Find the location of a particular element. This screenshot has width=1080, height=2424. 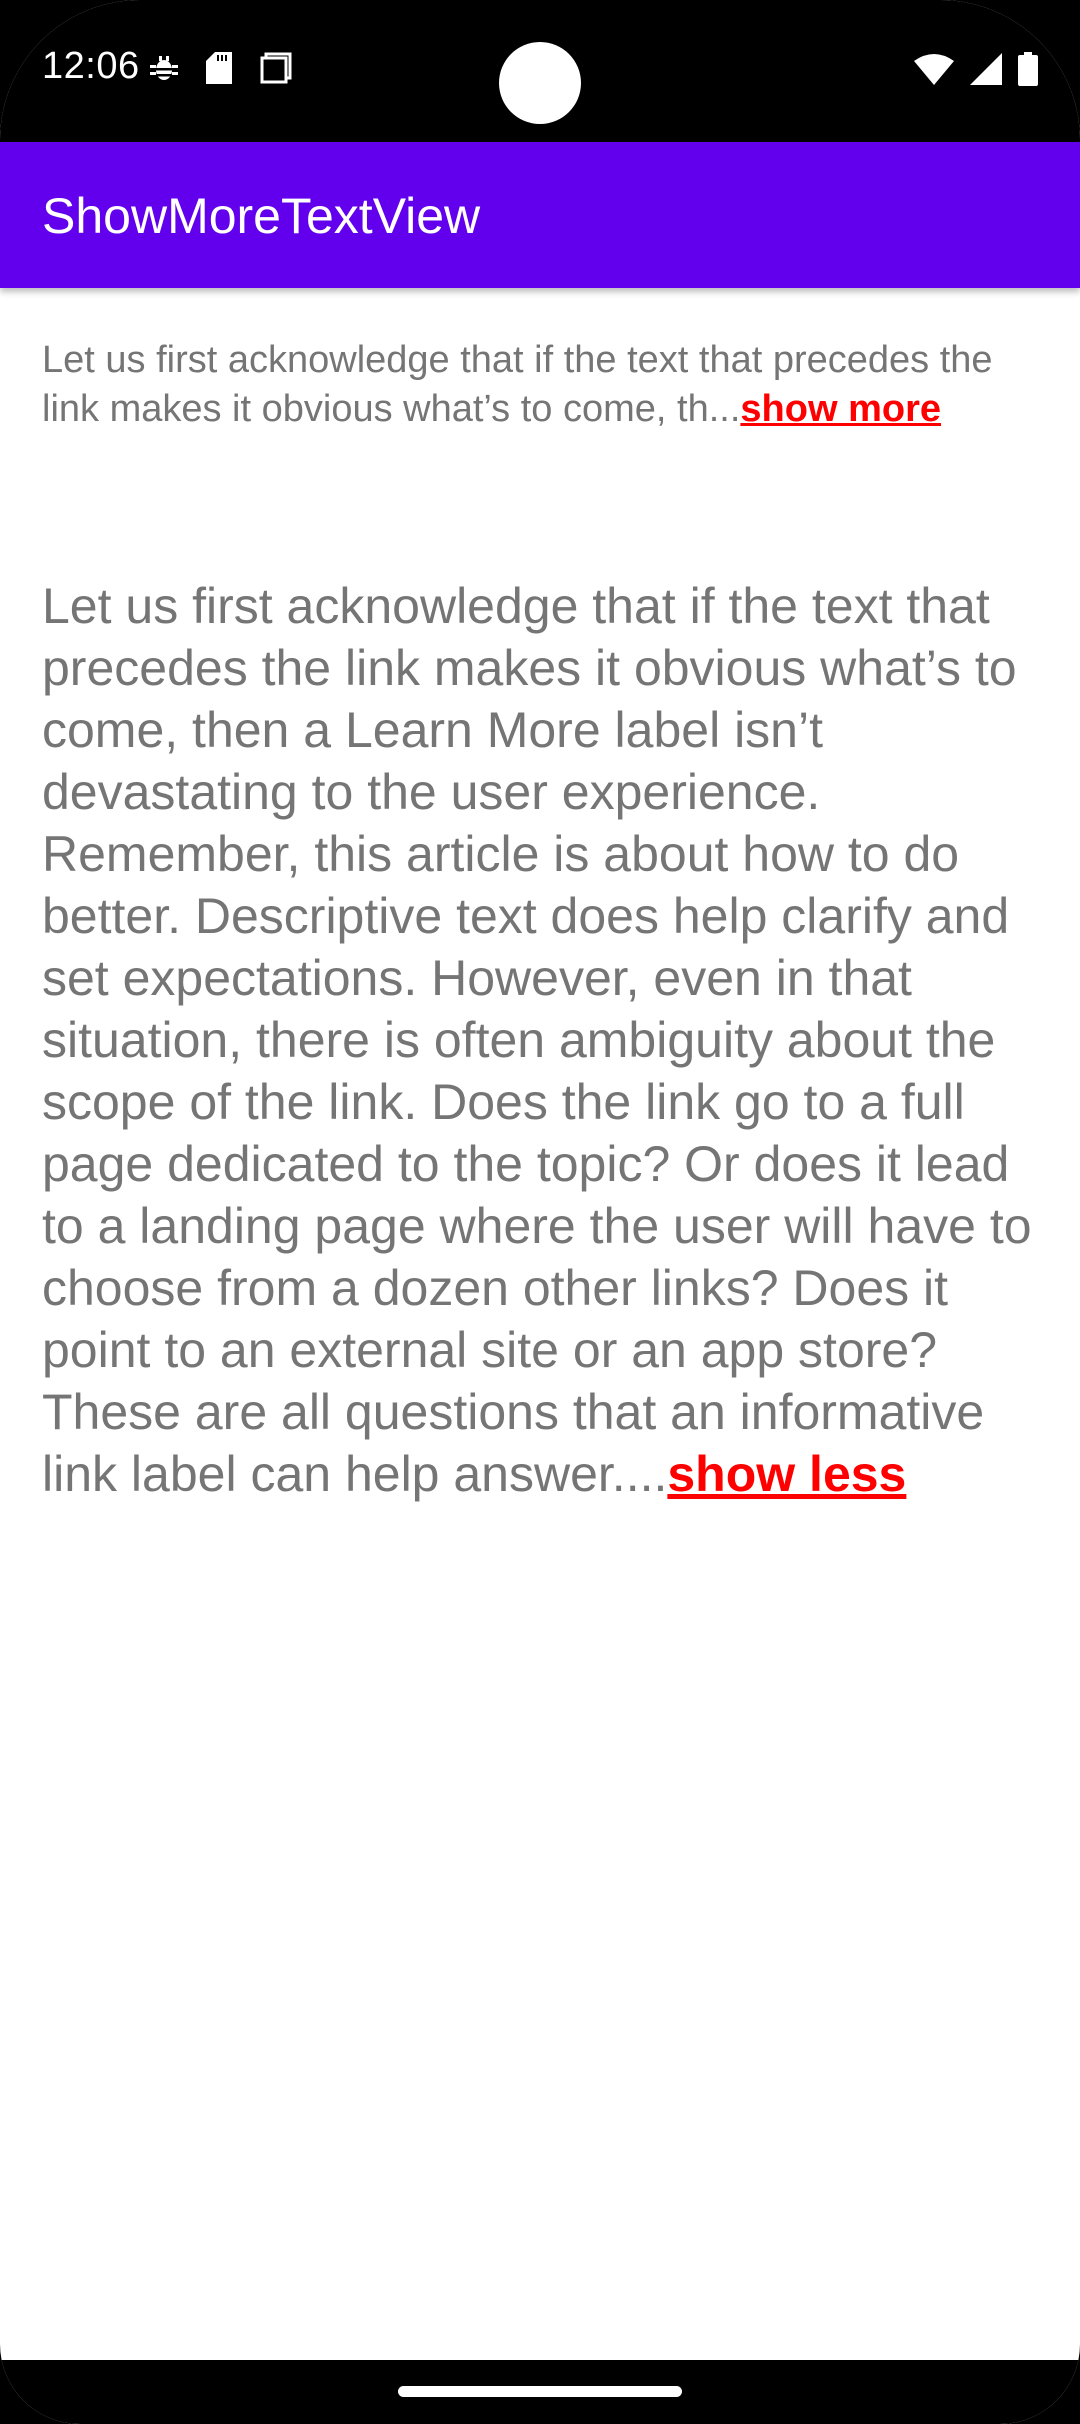

wifi-icon is located at coordinates (934, 69).